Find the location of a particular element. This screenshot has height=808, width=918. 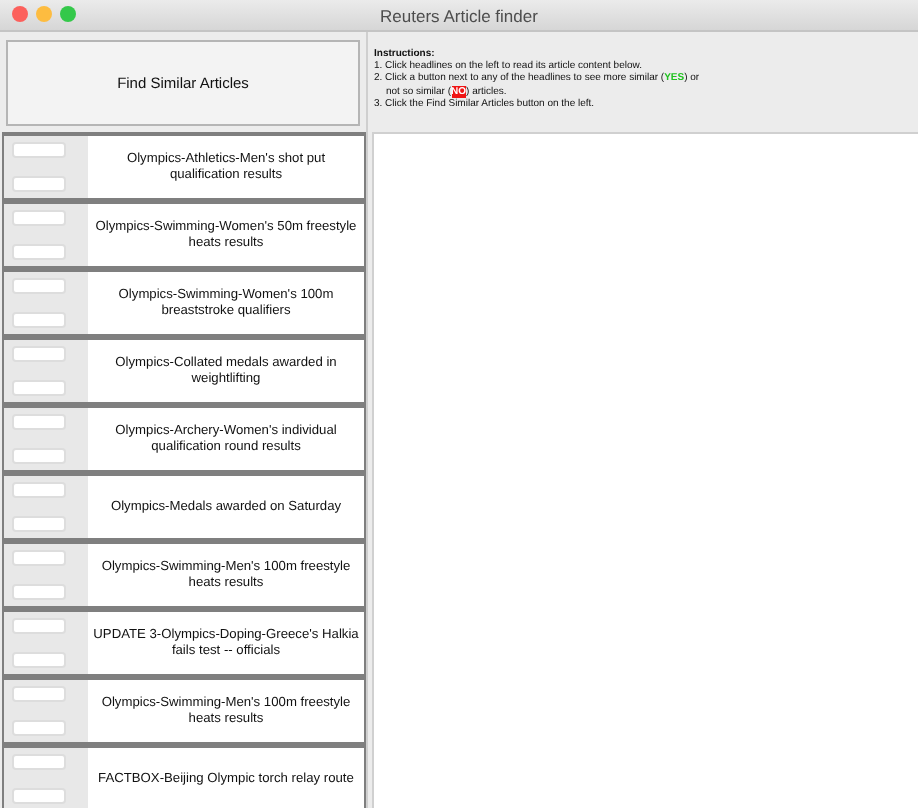

window-title: Reuters Article finder is located at coordinates (459, 15).